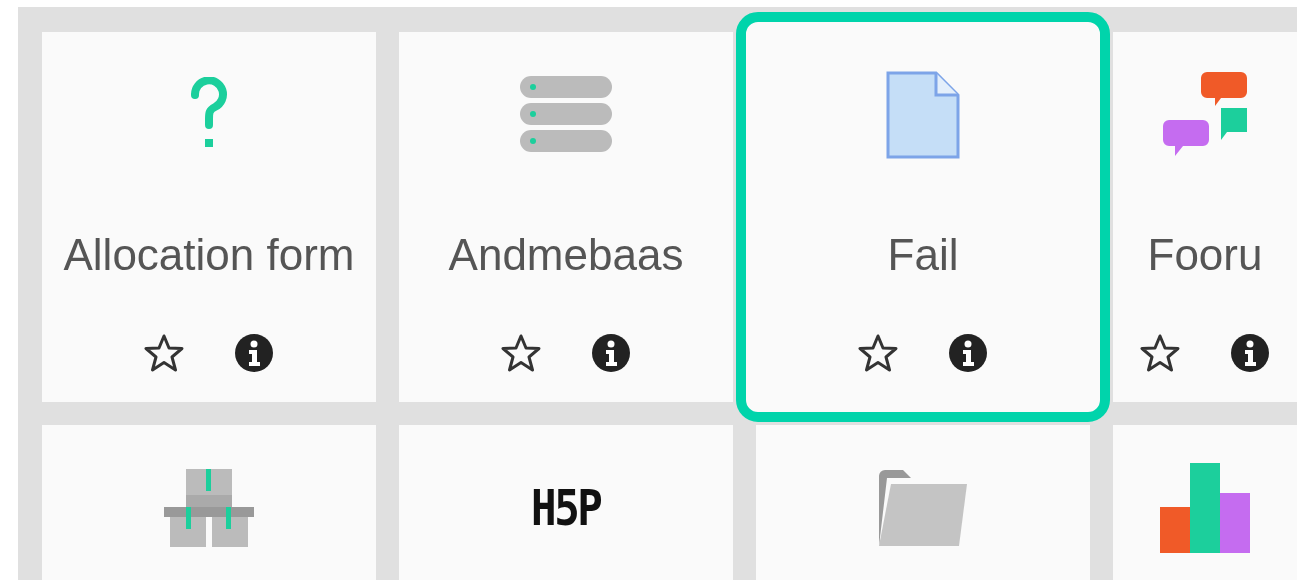  Describe the element at coordinates (566, 255) in the screenshot. I see `activity-name: Andmebaas` at that location.